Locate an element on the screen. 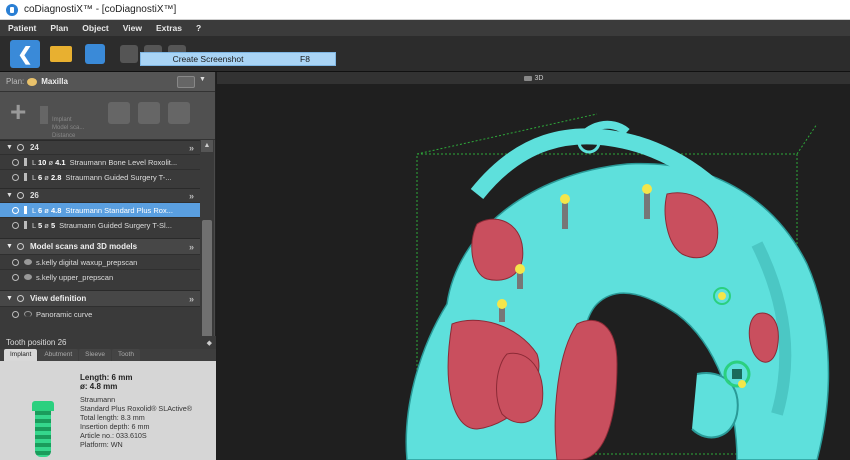 The width and height of the screenshot is (850, 460). check-tool-icon is located at coordinates (149, 113).